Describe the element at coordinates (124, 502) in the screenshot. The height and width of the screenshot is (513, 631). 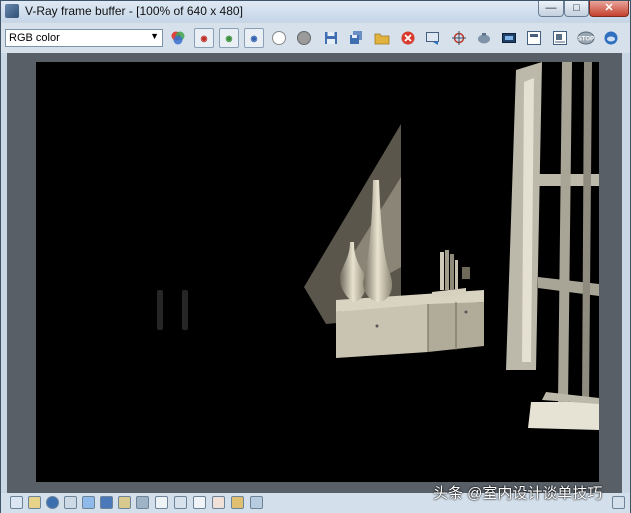
I see `pencil-icon` at that location.